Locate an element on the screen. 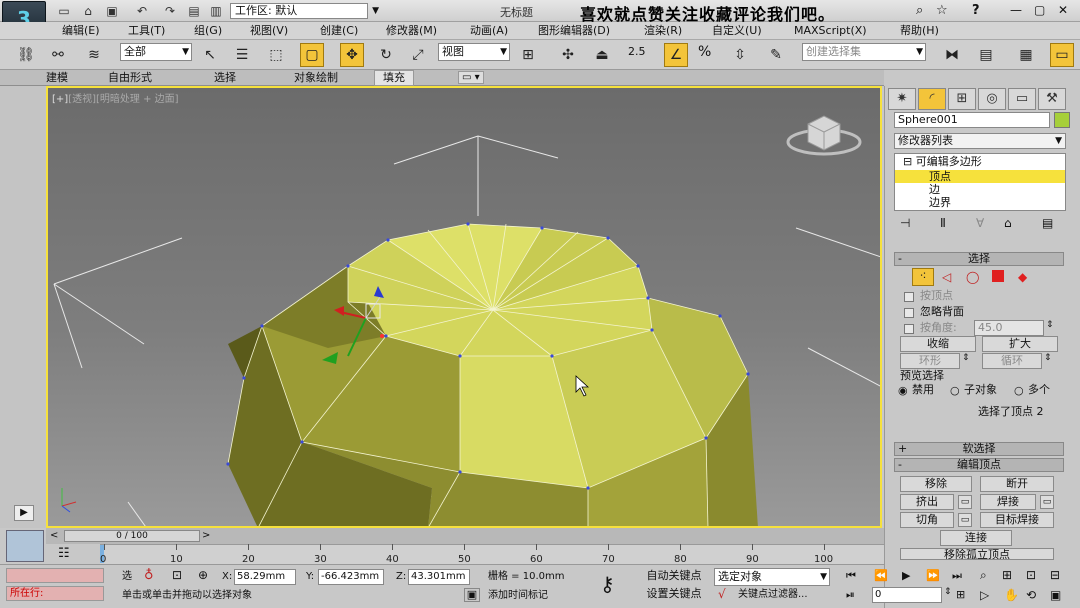 This screenshot has width=1080, height=608. menu-rendering: 渲染(R) is located at coordinates (663, 31).